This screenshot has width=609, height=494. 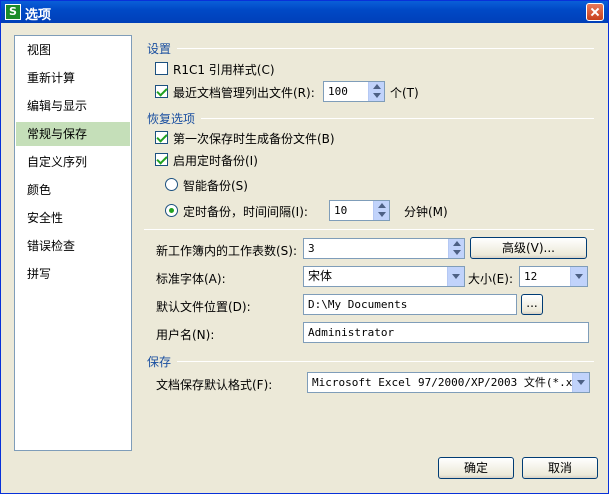 I want to click on sheets-count-label: 新工作簿内的工作表数(S):, so click(x=227, y=251).